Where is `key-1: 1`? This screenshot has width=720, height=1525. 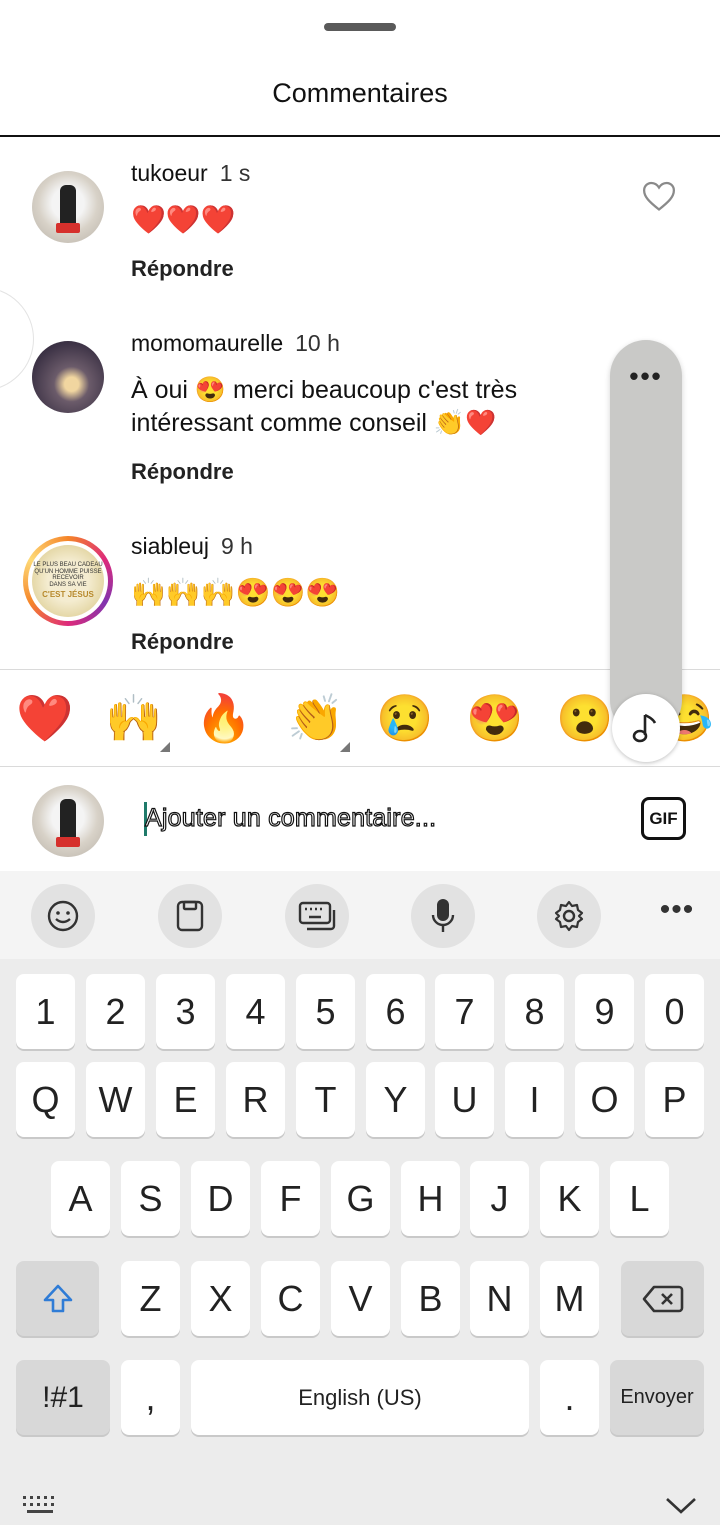 key-1: 1 is located at coordinates (45, 1011).